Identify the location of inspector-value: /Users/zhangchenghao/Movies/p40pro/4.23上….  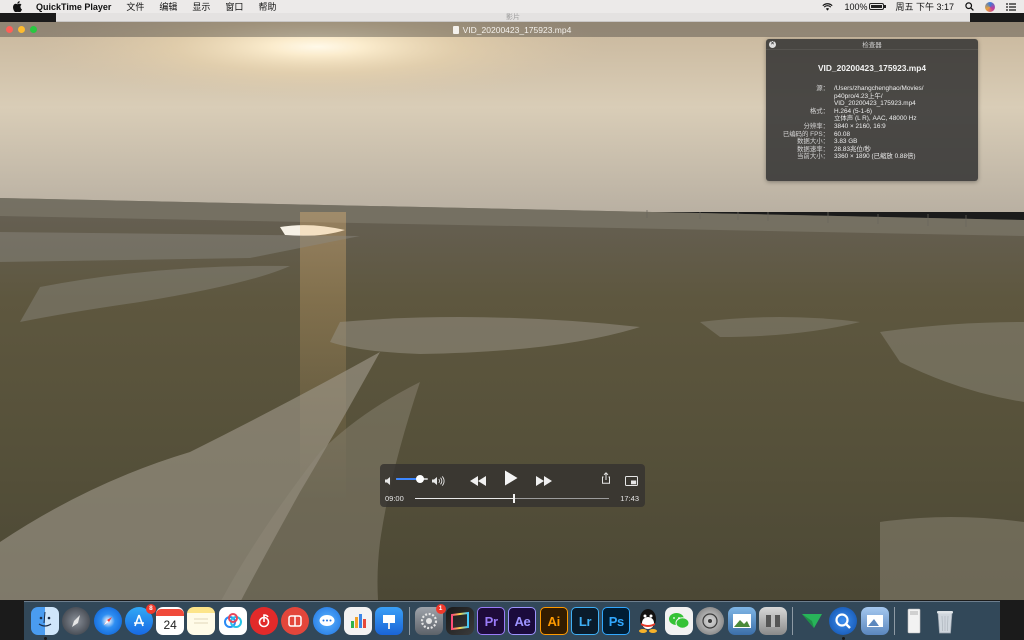
(906, 96).